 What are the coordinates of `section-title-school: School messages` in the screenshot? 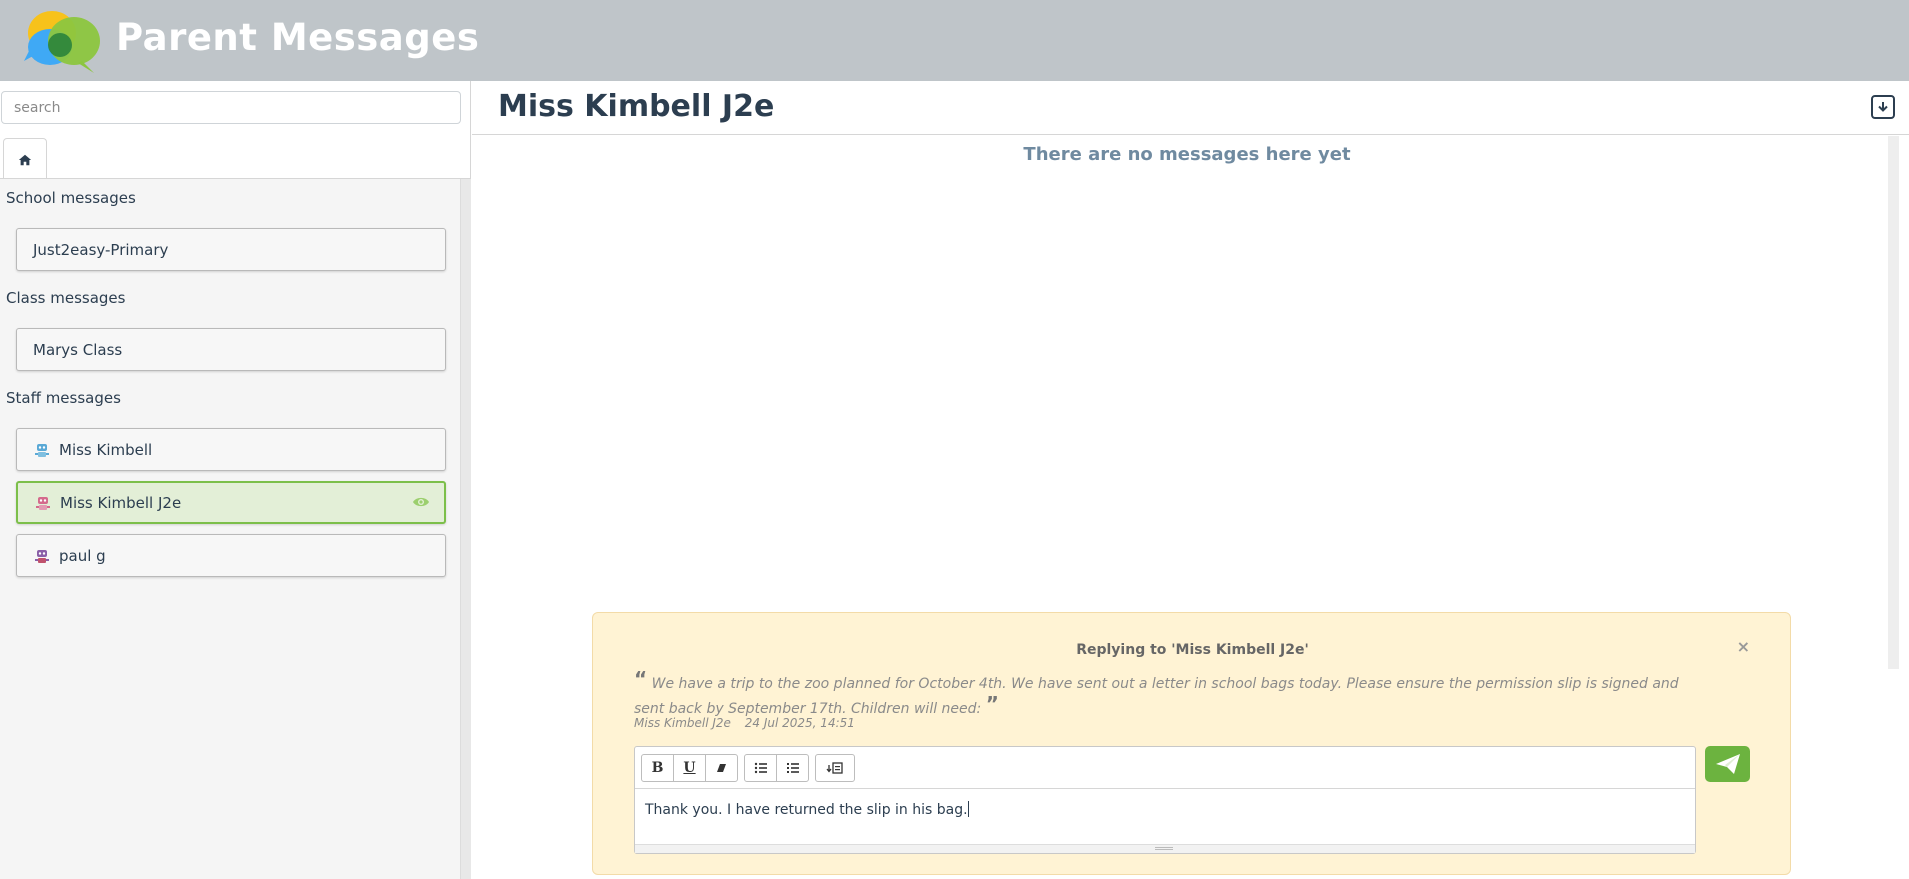 It's located at (71, 198).